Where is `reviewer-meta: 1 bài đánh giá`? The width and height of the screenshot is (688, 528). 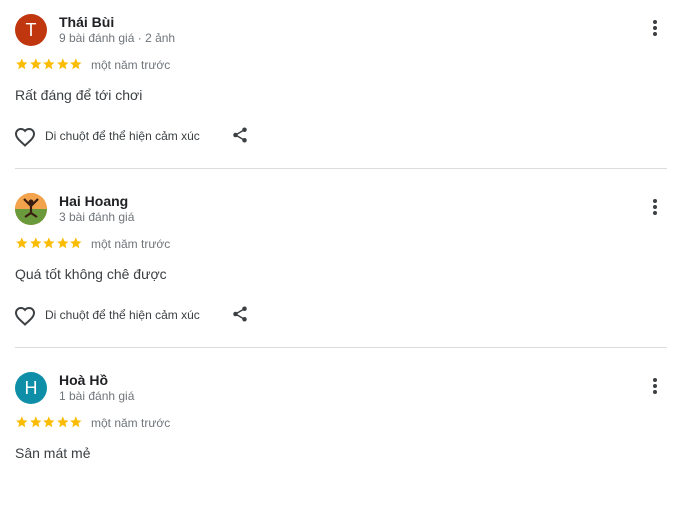 reviewer-meta: 1 bài đánh giá is located at coordinates (97, 396).